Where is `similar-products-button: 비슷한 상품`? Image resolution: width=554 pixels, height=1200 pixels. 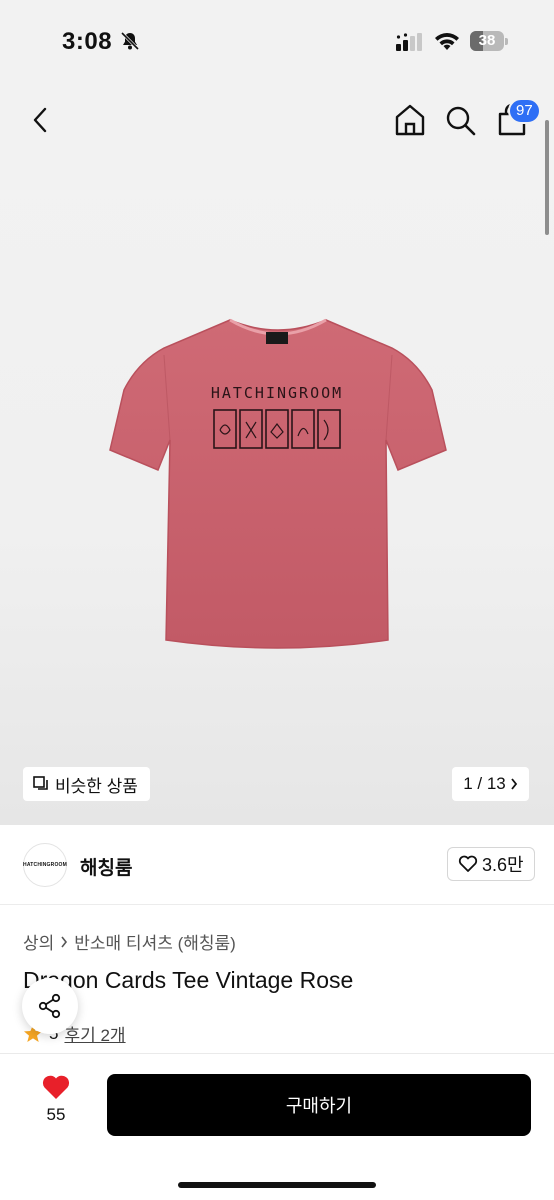 similar-products-button: 비슷한 상품 is located at coordinates (86, 784).